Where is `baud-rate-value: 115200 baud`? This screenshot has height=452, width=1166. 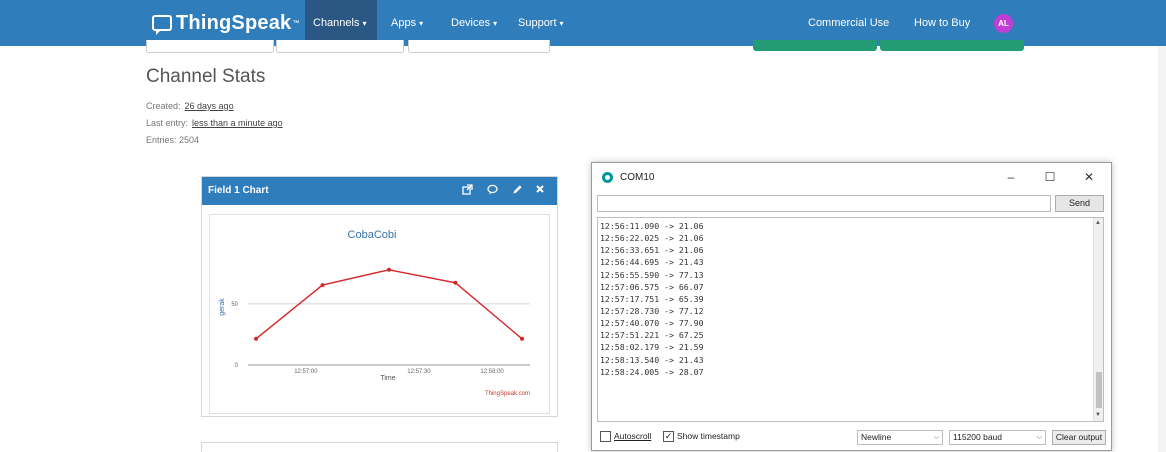 baud-rate-value: 115200 baud is located at coordinates (978, 437).